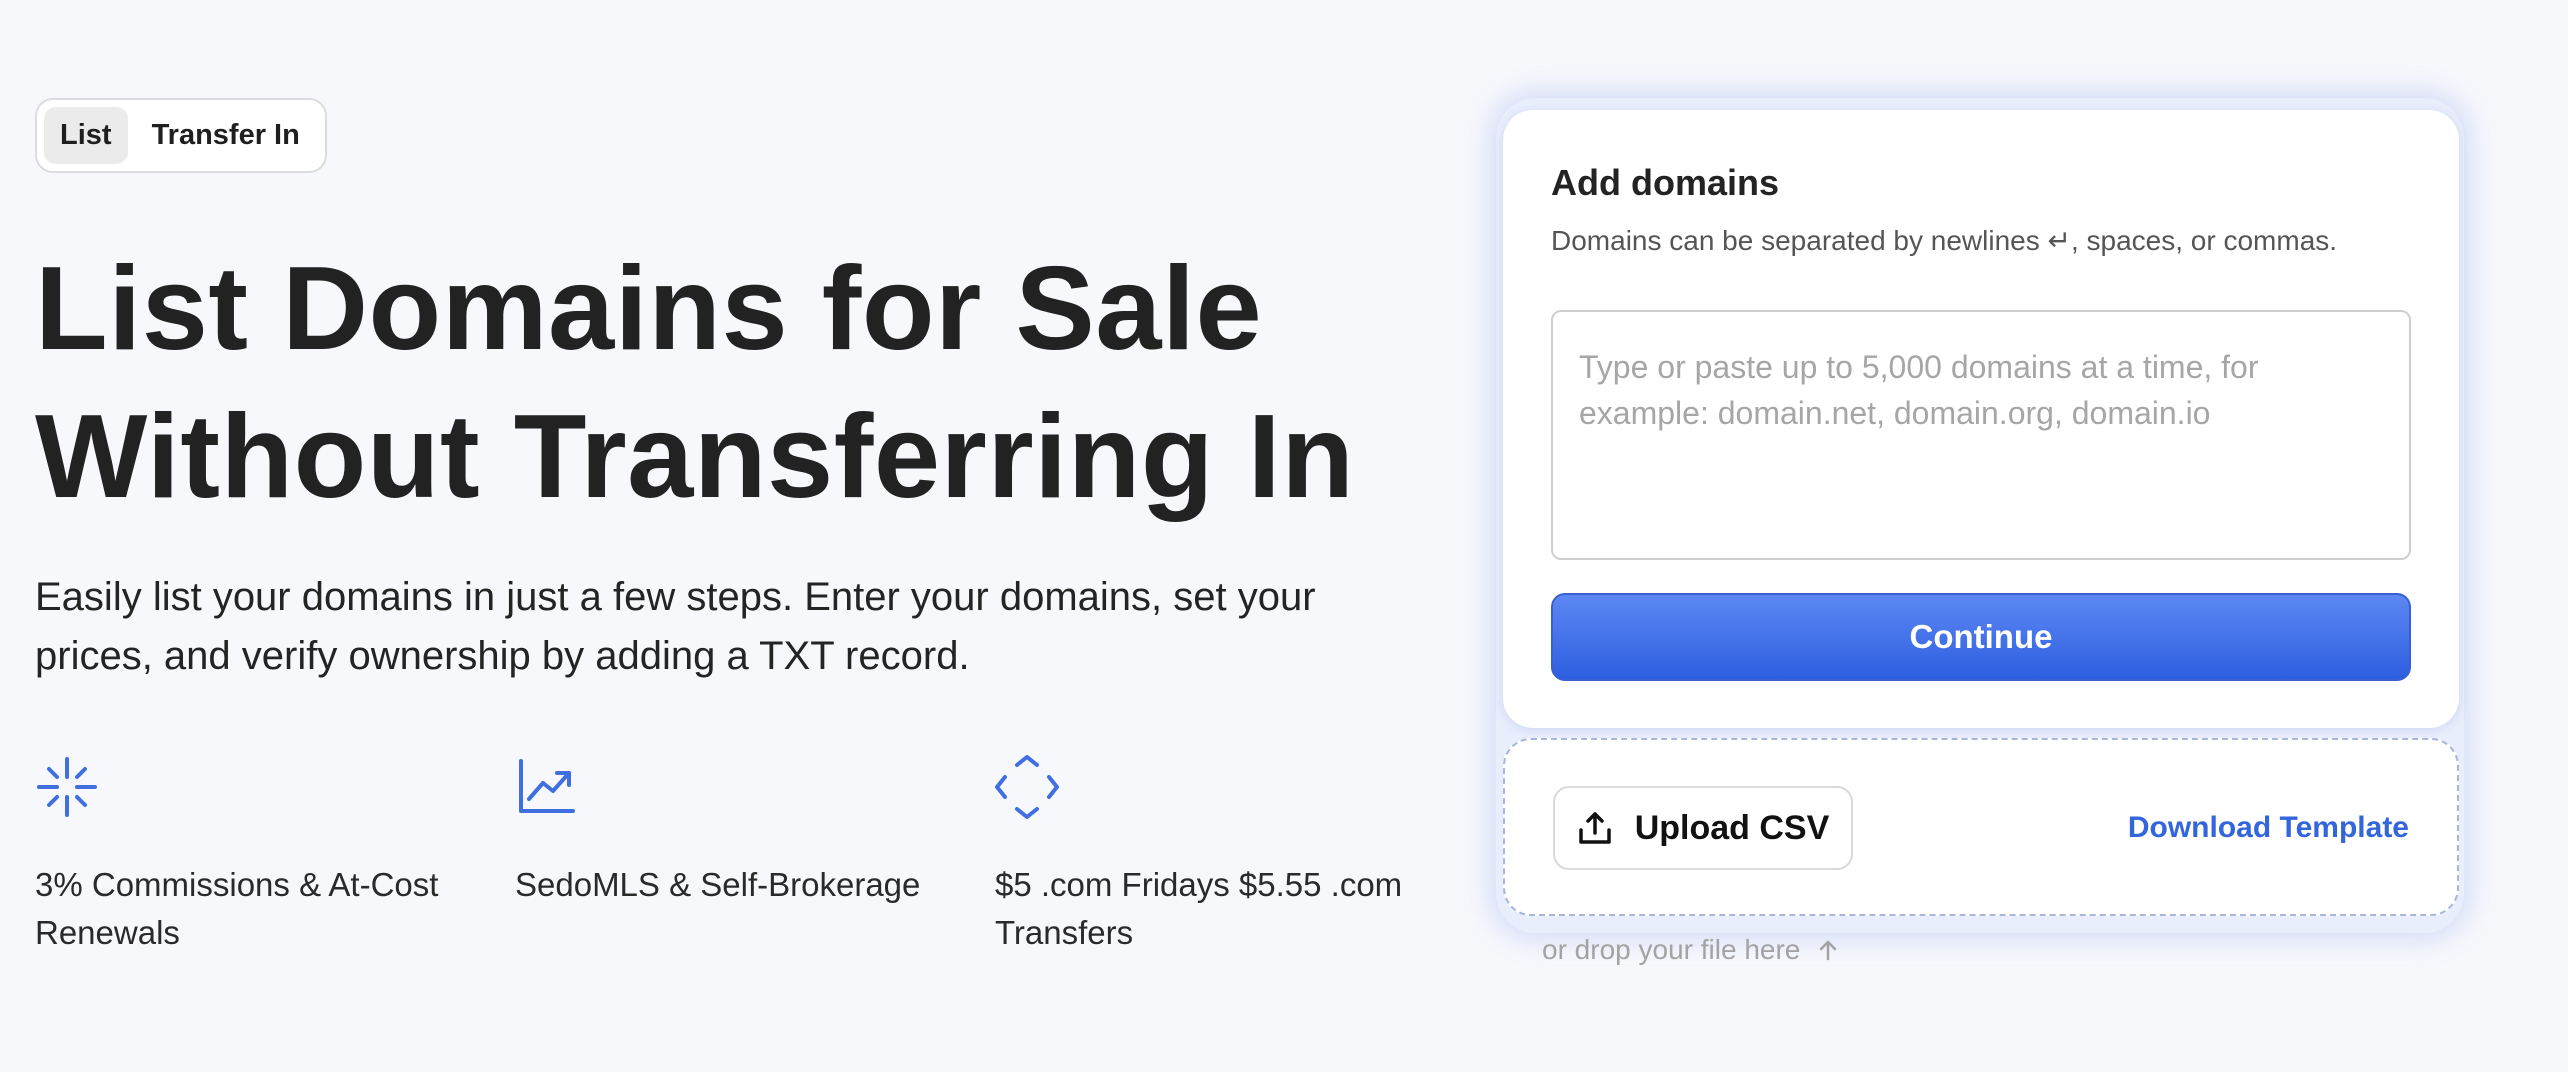 The width and height of the screenshot is (2568, 1072). Describe the element at coordinates (1981, 637) in the screenshot. I see `continue-button: Continue` at that location.